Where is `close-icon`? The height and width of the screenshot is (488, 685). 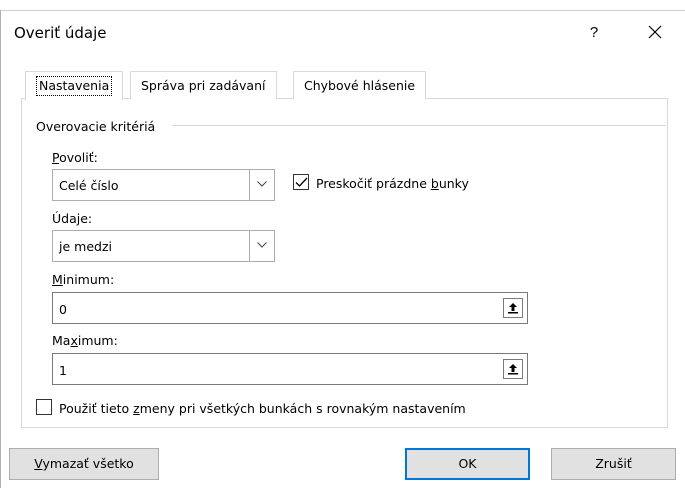
close-icon is located at coordinates (655, 32).